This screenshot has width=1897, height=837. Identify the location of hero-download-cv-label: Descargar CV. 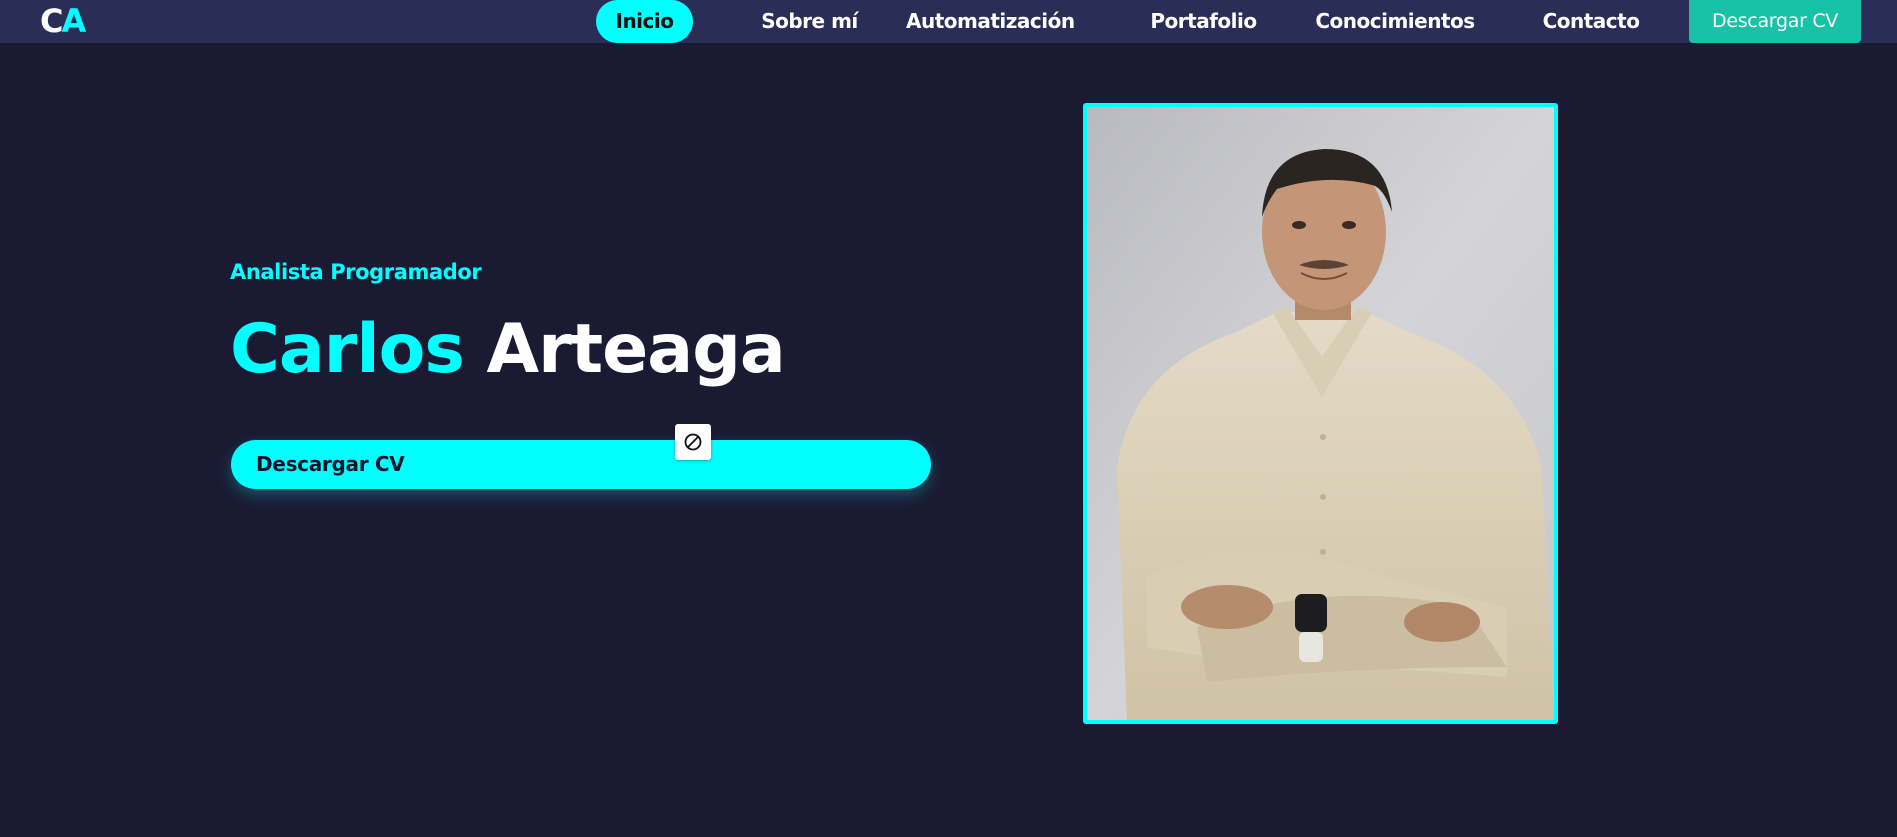
(330, 464).